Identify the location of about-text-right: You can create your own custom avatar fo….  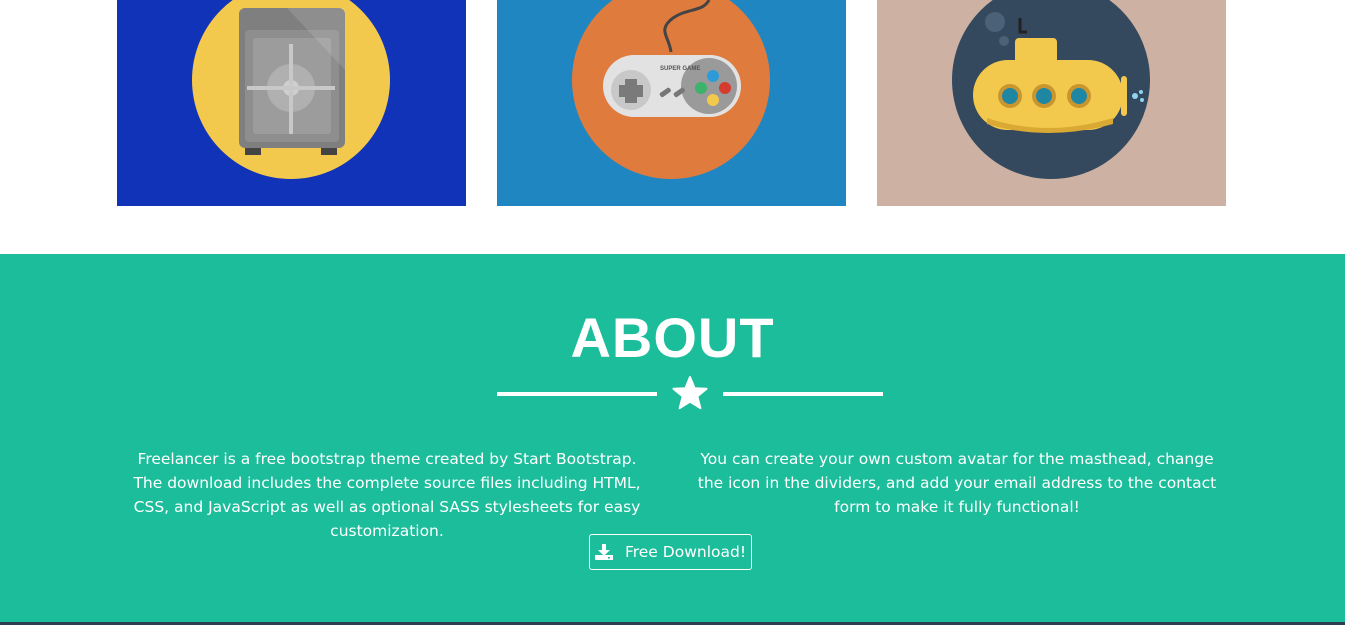
(957, 483).